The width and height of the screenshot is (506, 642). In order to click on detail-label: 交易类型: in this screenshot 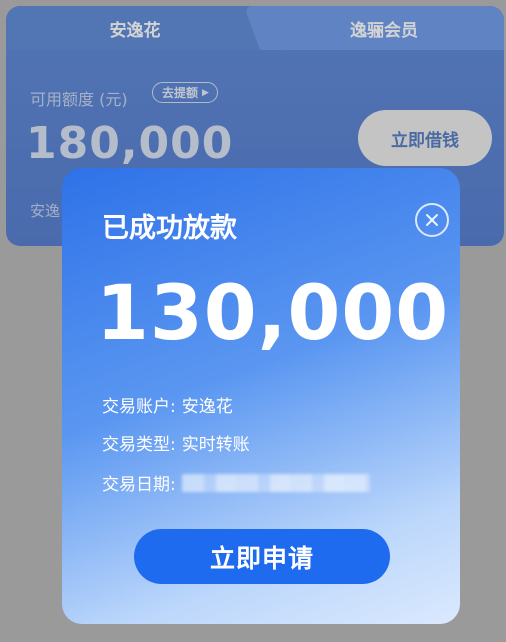, I will do `click(139, 445)`.